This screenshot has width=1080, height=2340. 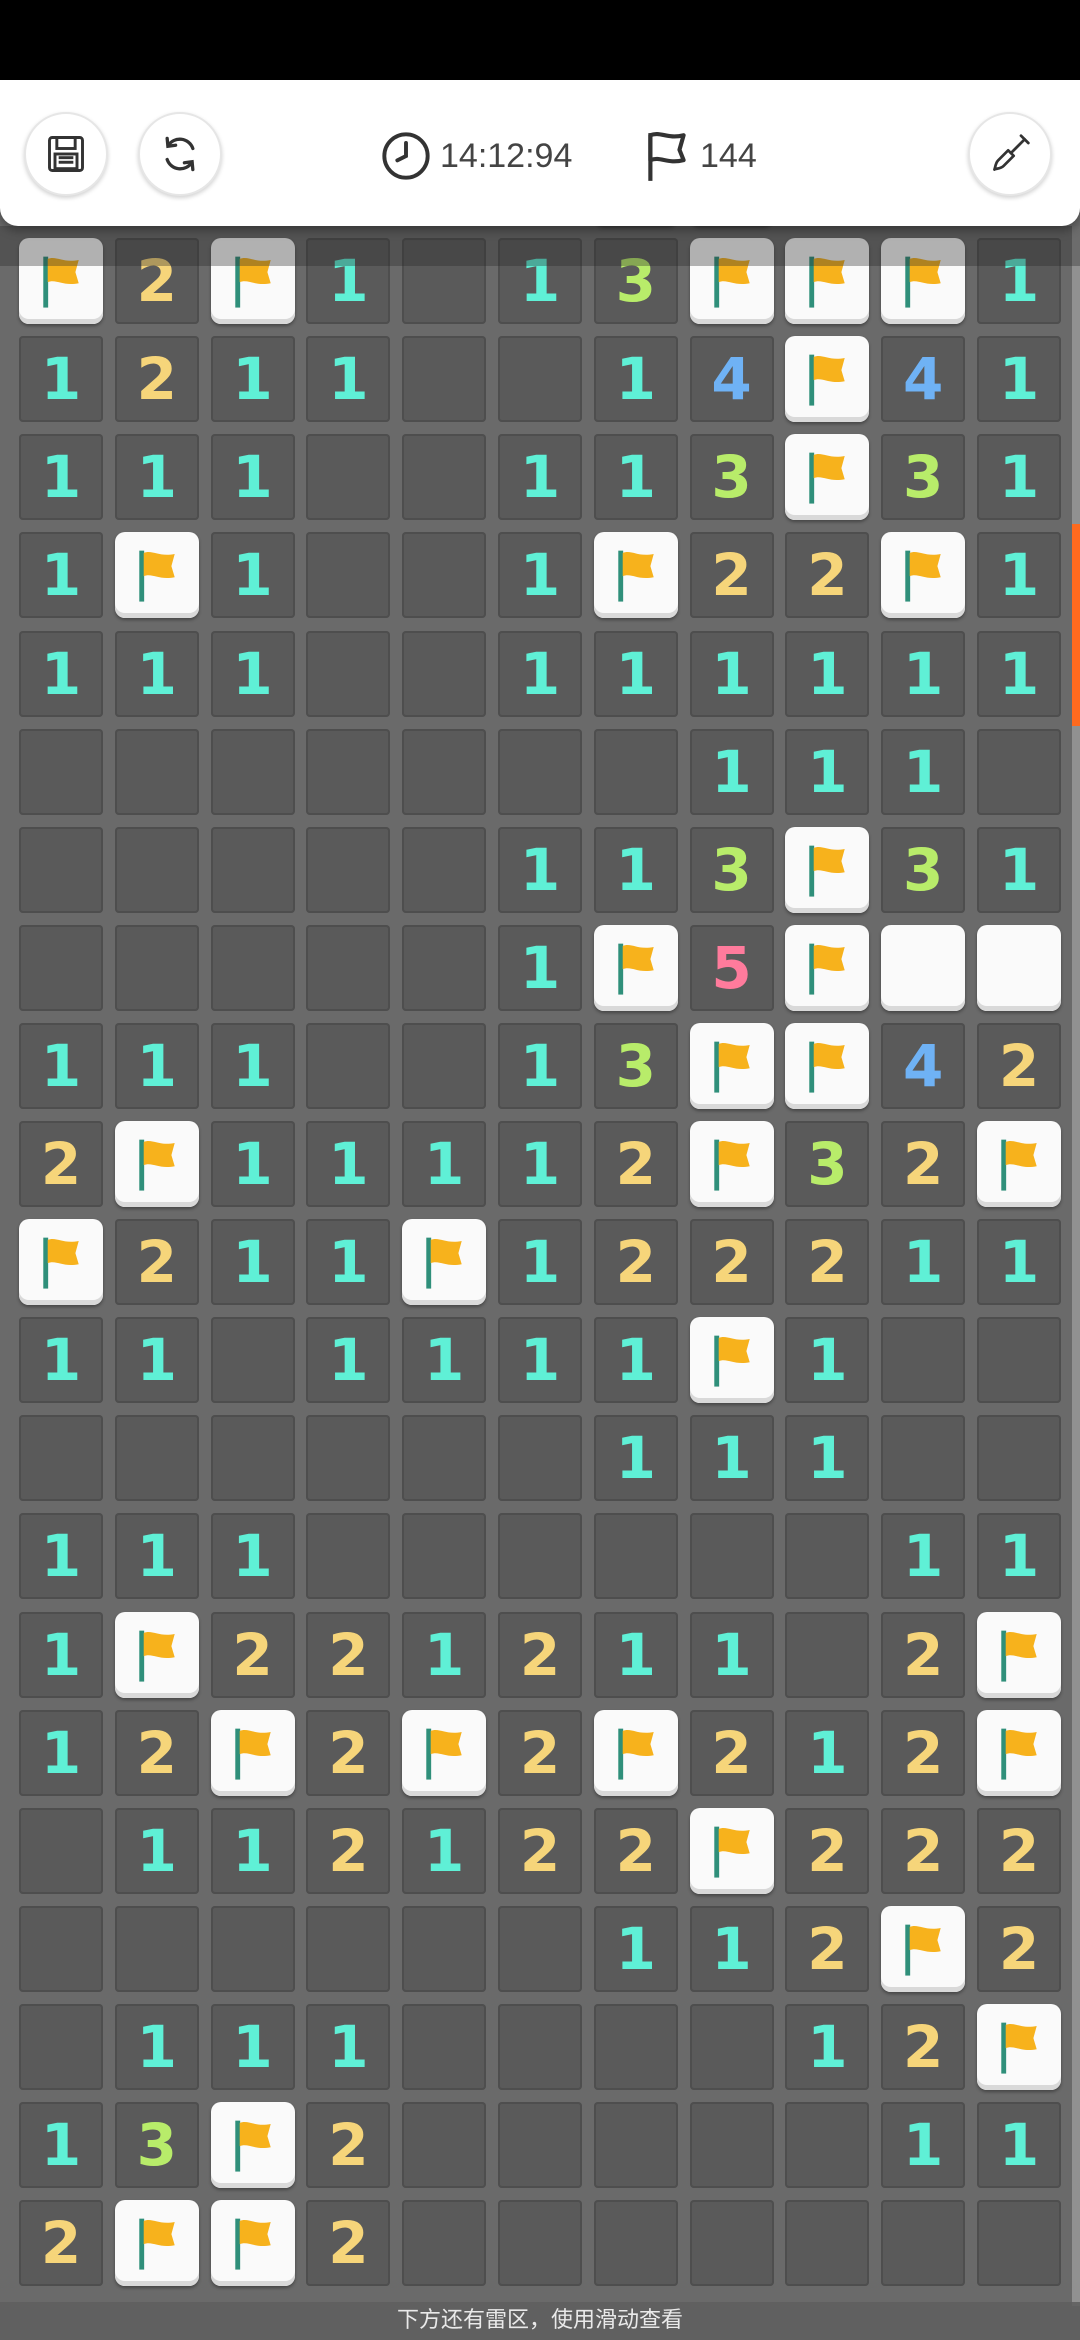 What do you see at coordinates (66, 154) in the screenshot?
I see `save-button` at bounding box center [66, 154].